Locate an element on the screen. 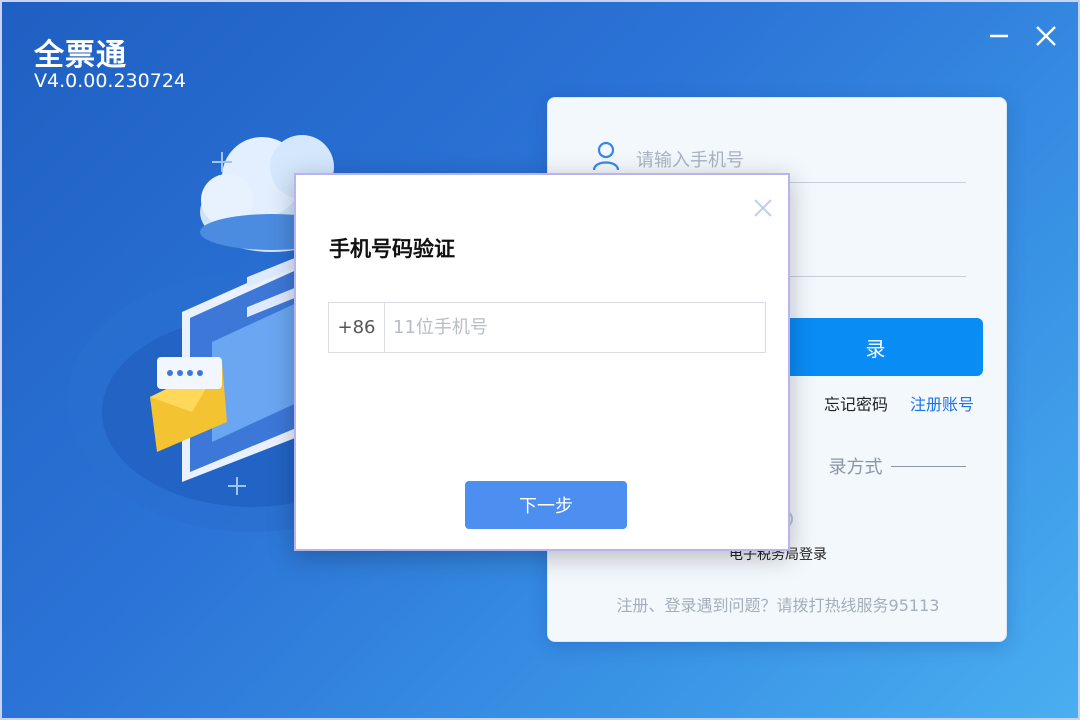 The image size is (1080, 720). forgot-password-link: 忘记密码 is located at coordinates (856, 403).